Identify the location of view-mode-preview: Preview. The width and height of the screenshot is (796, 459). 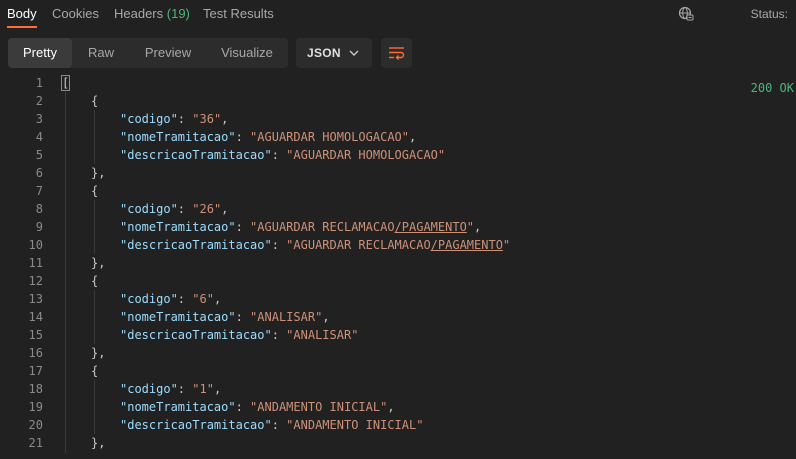
(168, 53).